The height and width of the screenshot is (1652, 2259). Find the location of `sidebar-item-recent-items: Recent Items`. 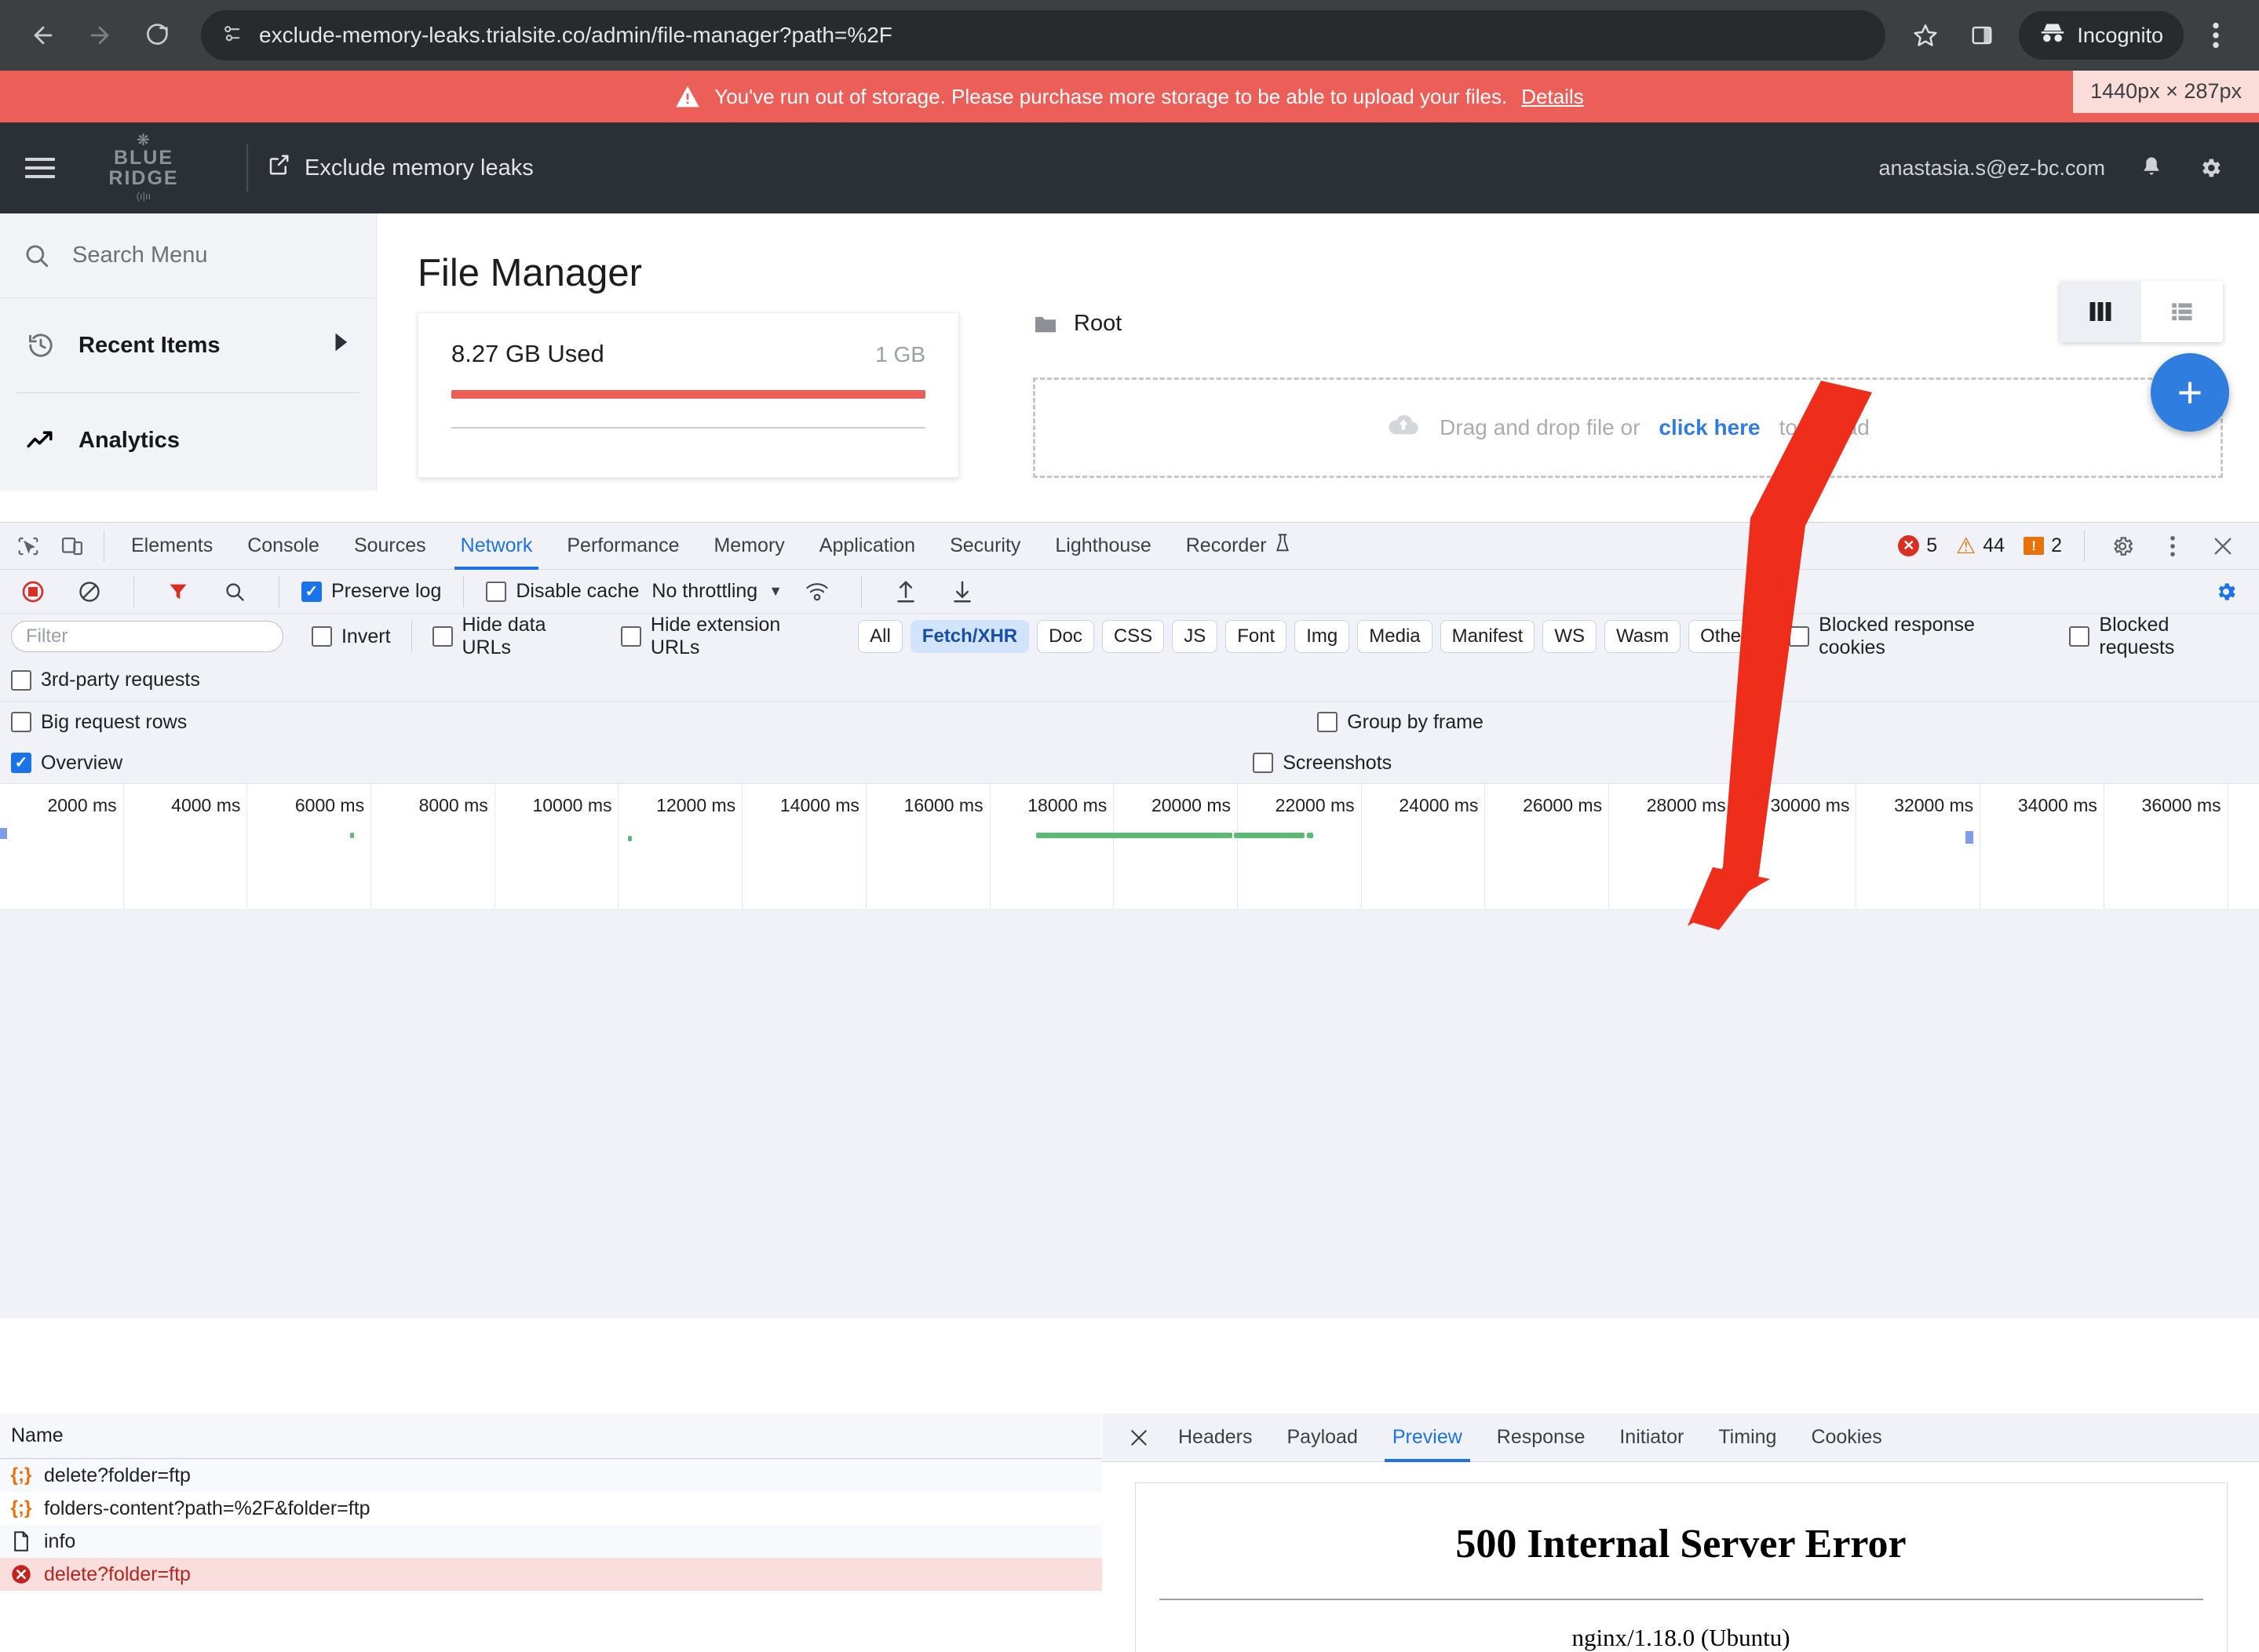

sidebar-item-recent-items: Recent Items is located at coordinates (188, 345).